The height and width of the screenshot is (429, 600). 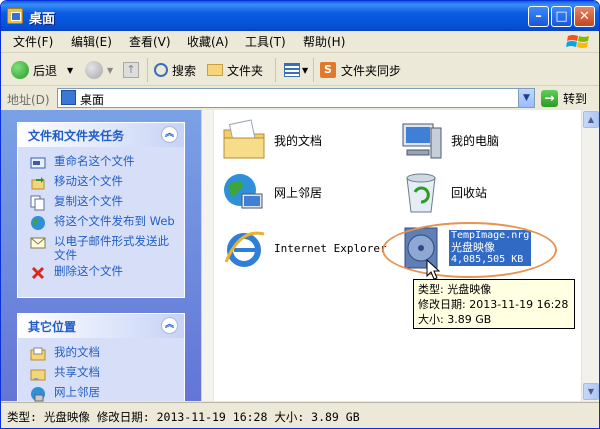 What do you see at coordinates (298, 140) in the screenshot?
I see `item-label: 我的文档` at bounding box center [298, 140].